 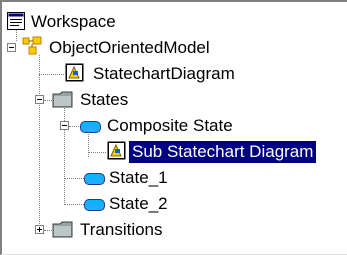 I want to click on tree-item-object-oriented-model: ObjectOrientedModel, so click(x=174, y=49).